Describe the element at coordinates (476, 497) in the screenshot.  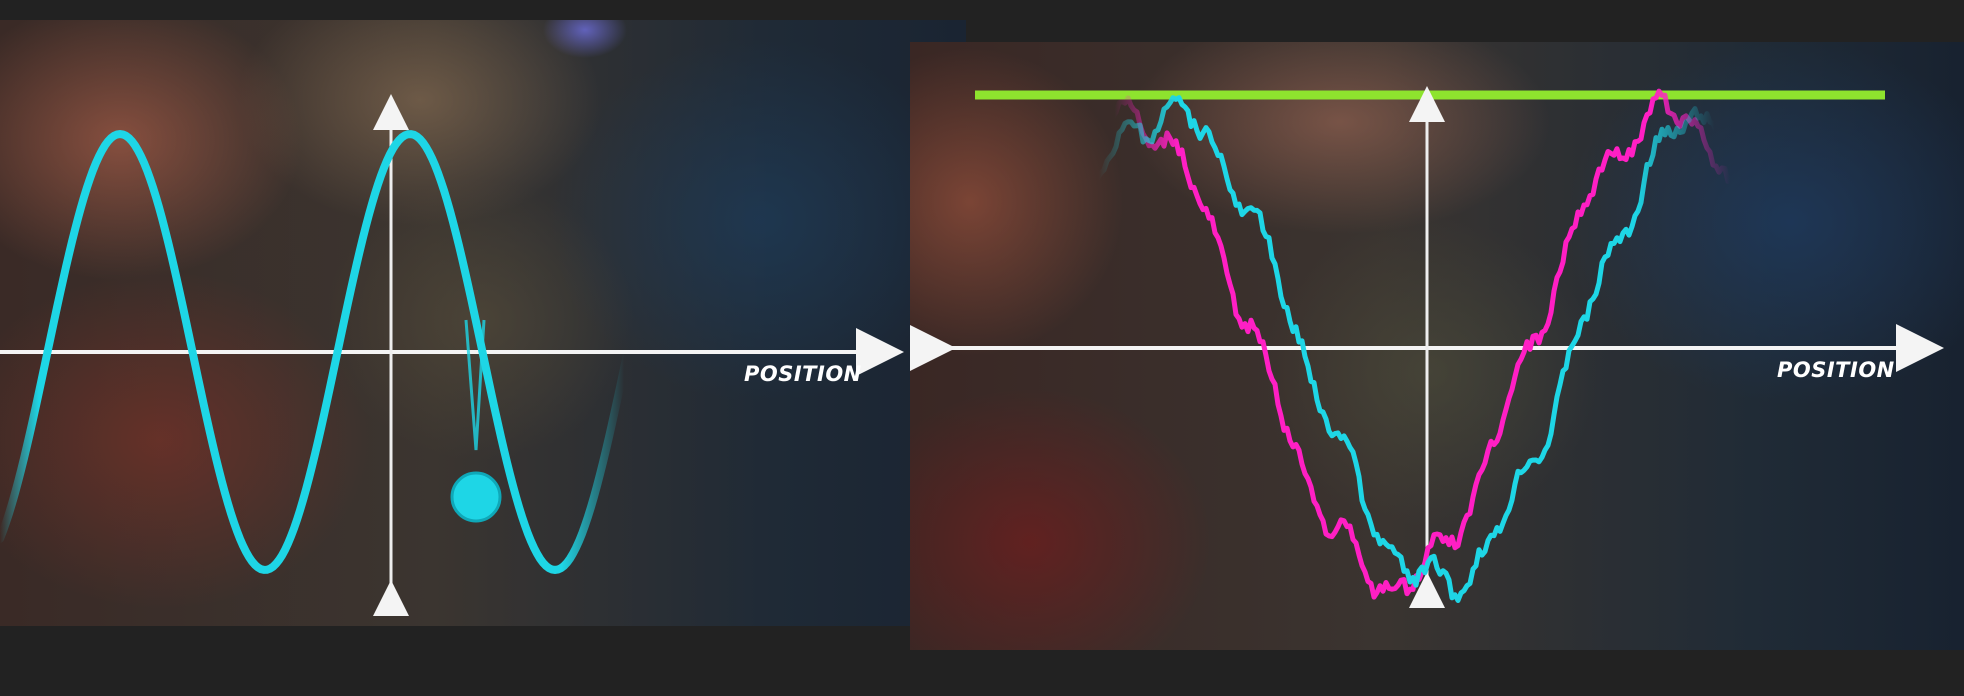
I see `particle-dot` at that location.